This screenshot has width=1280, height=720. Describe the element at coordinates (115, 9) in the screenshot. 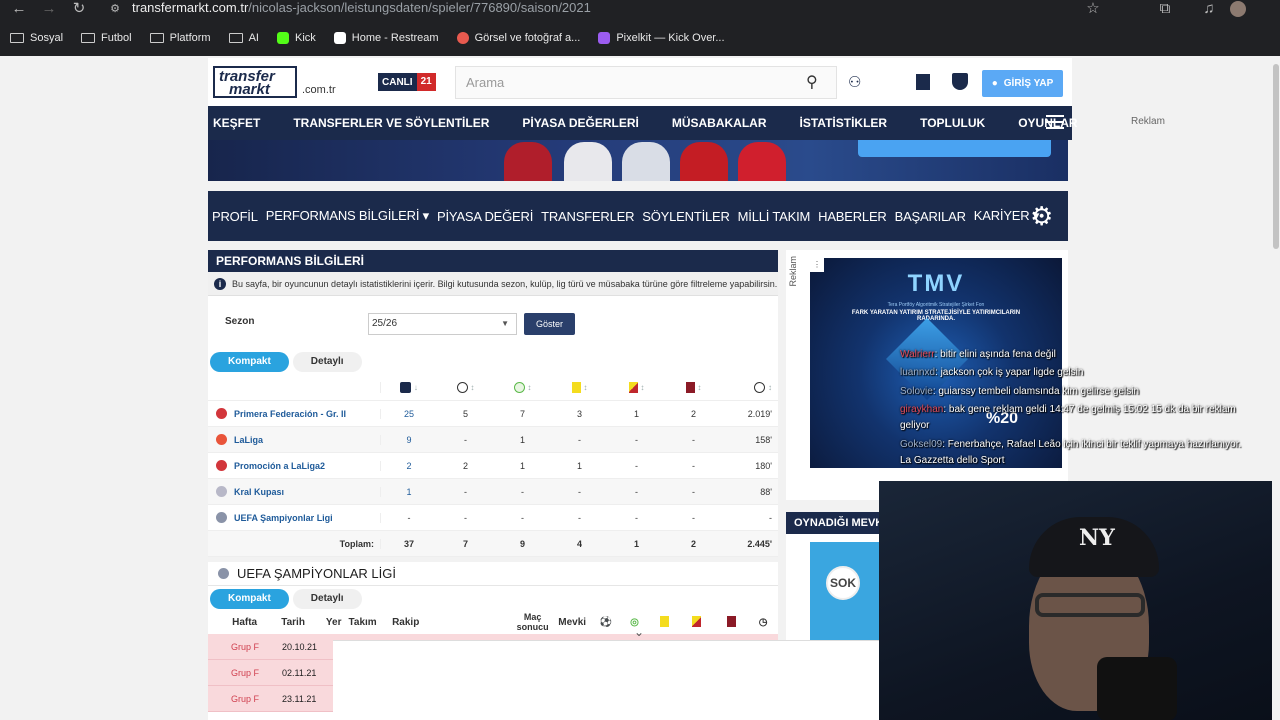

I see `site-info-icon: ⚙` at that location.